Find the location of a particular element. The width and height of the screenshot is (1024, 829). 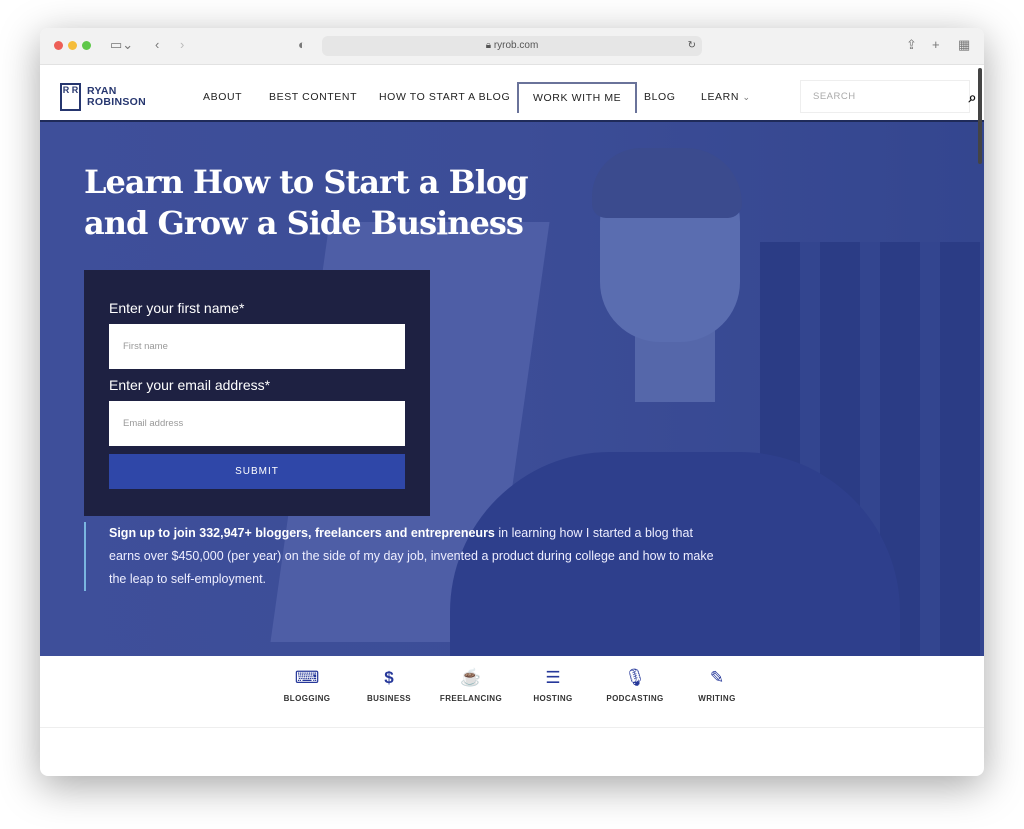

email-input: Email address is located at coordinates (257, 423).